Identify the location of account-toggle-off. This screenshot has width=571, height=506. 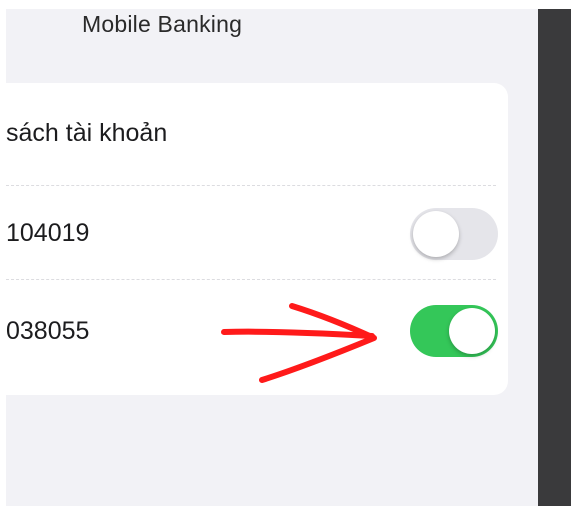
(454, 233).